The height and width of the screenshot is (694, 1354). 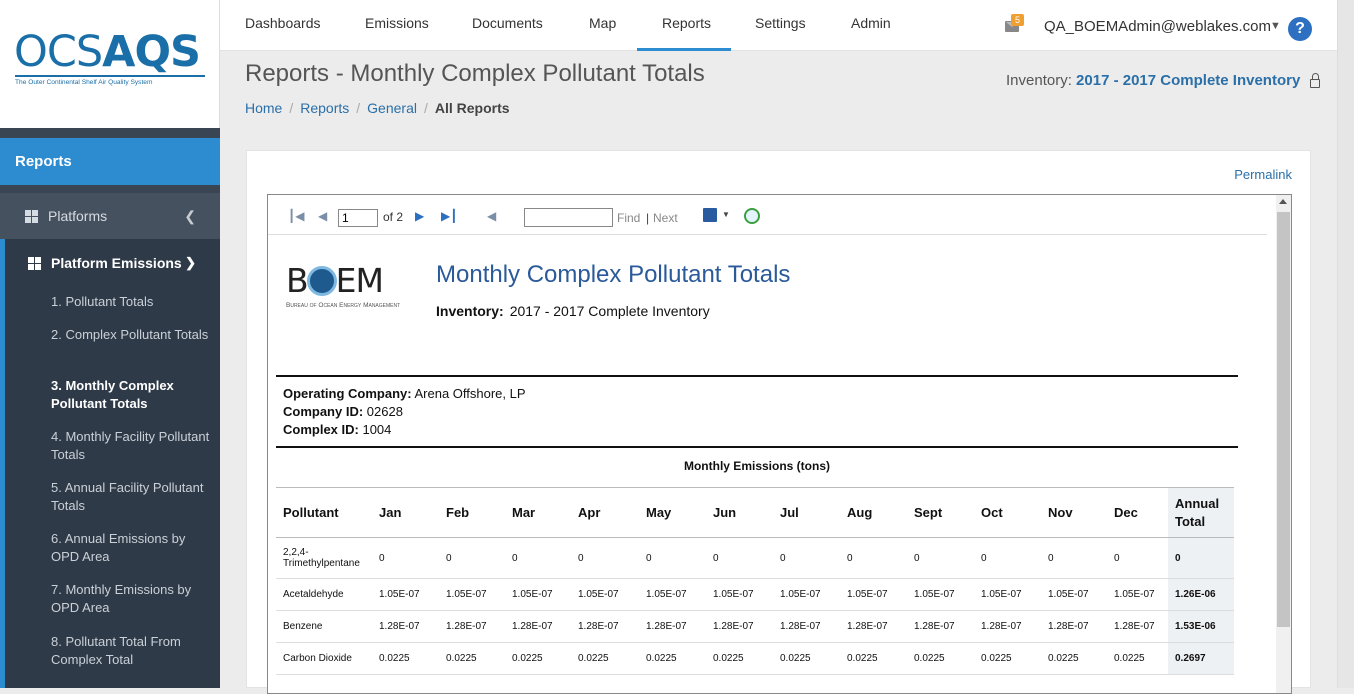 I want to click on col-jan: Jan, so click(x=405, y=512).